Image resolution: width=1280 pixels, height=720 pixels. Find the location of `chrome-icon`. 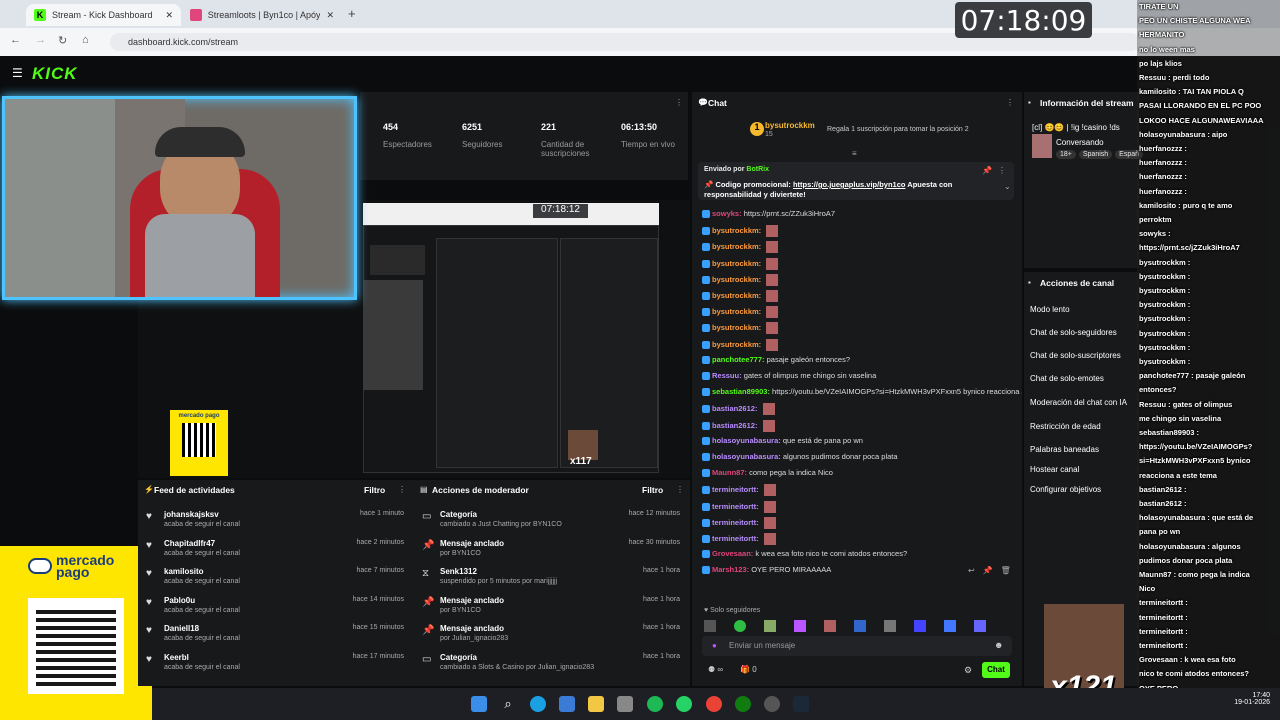

chrome-icon is located at coordinates (714, 704).